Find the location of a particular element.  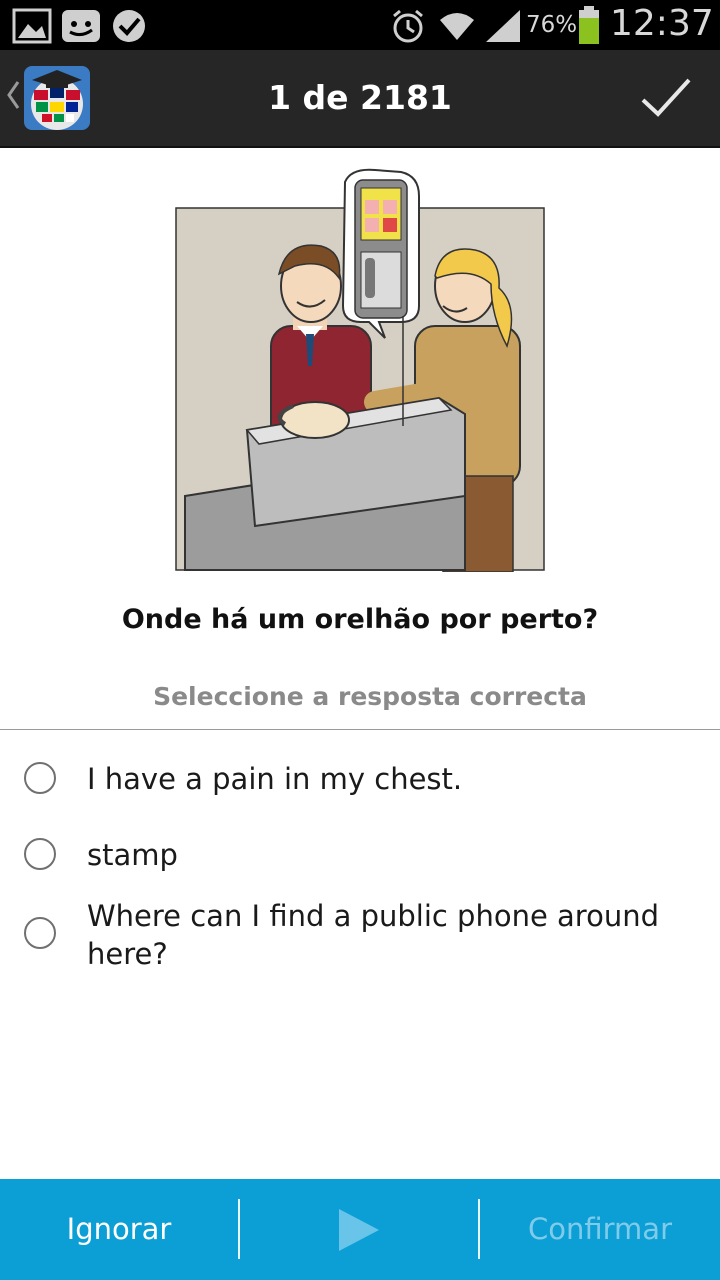

play-icon is located at coordinates (359, 1230).